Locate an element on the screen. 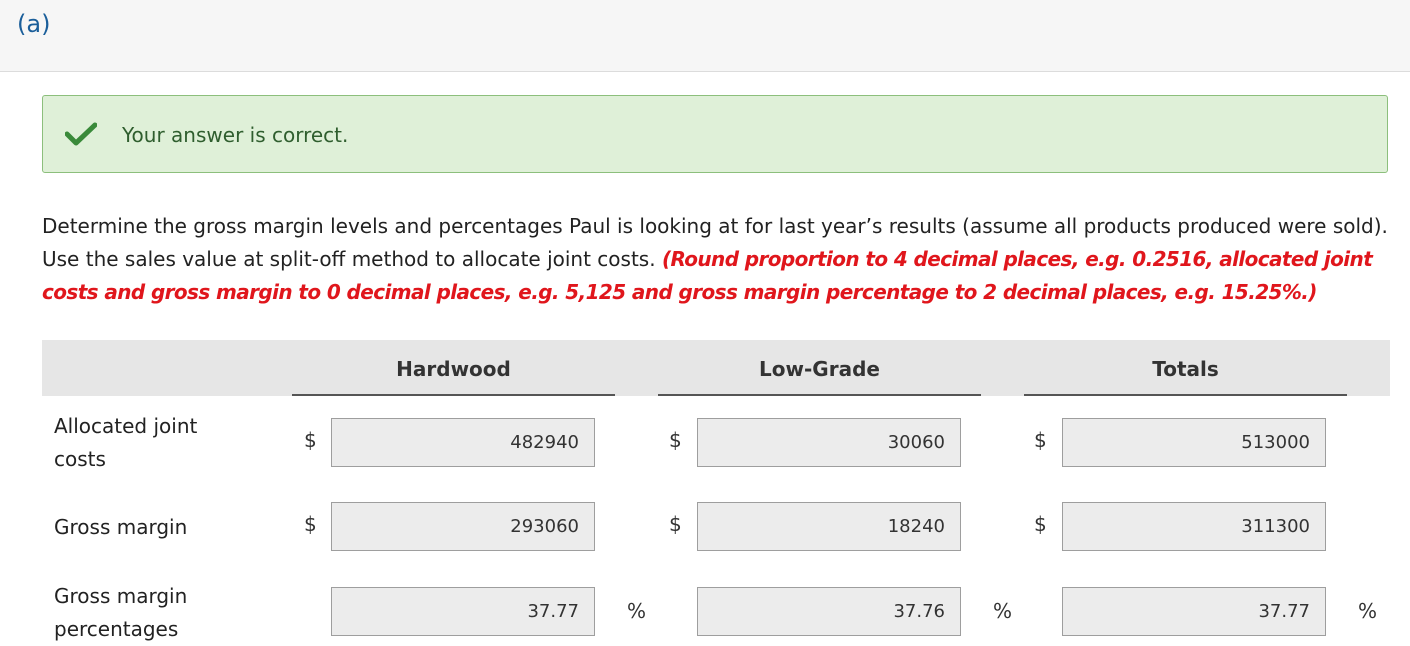 The width and height of the screenshot is (1410, 646). hardwood-gross-margin-input: 293060 is located at coordinates (463, 526).